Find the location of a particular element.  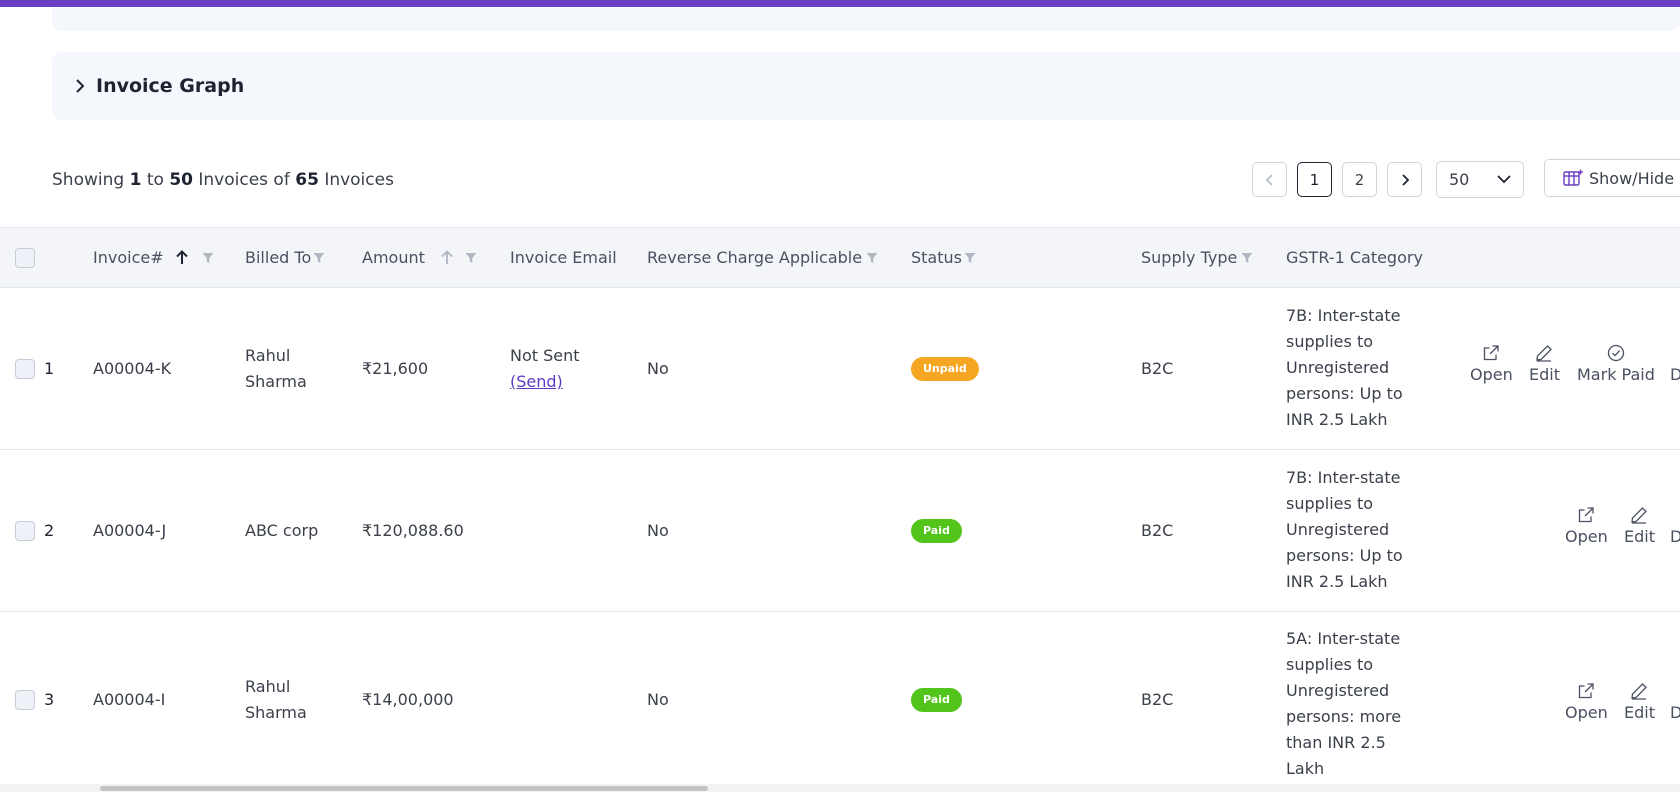

page-1-button: 1 is located at coordinates (1314, 179).